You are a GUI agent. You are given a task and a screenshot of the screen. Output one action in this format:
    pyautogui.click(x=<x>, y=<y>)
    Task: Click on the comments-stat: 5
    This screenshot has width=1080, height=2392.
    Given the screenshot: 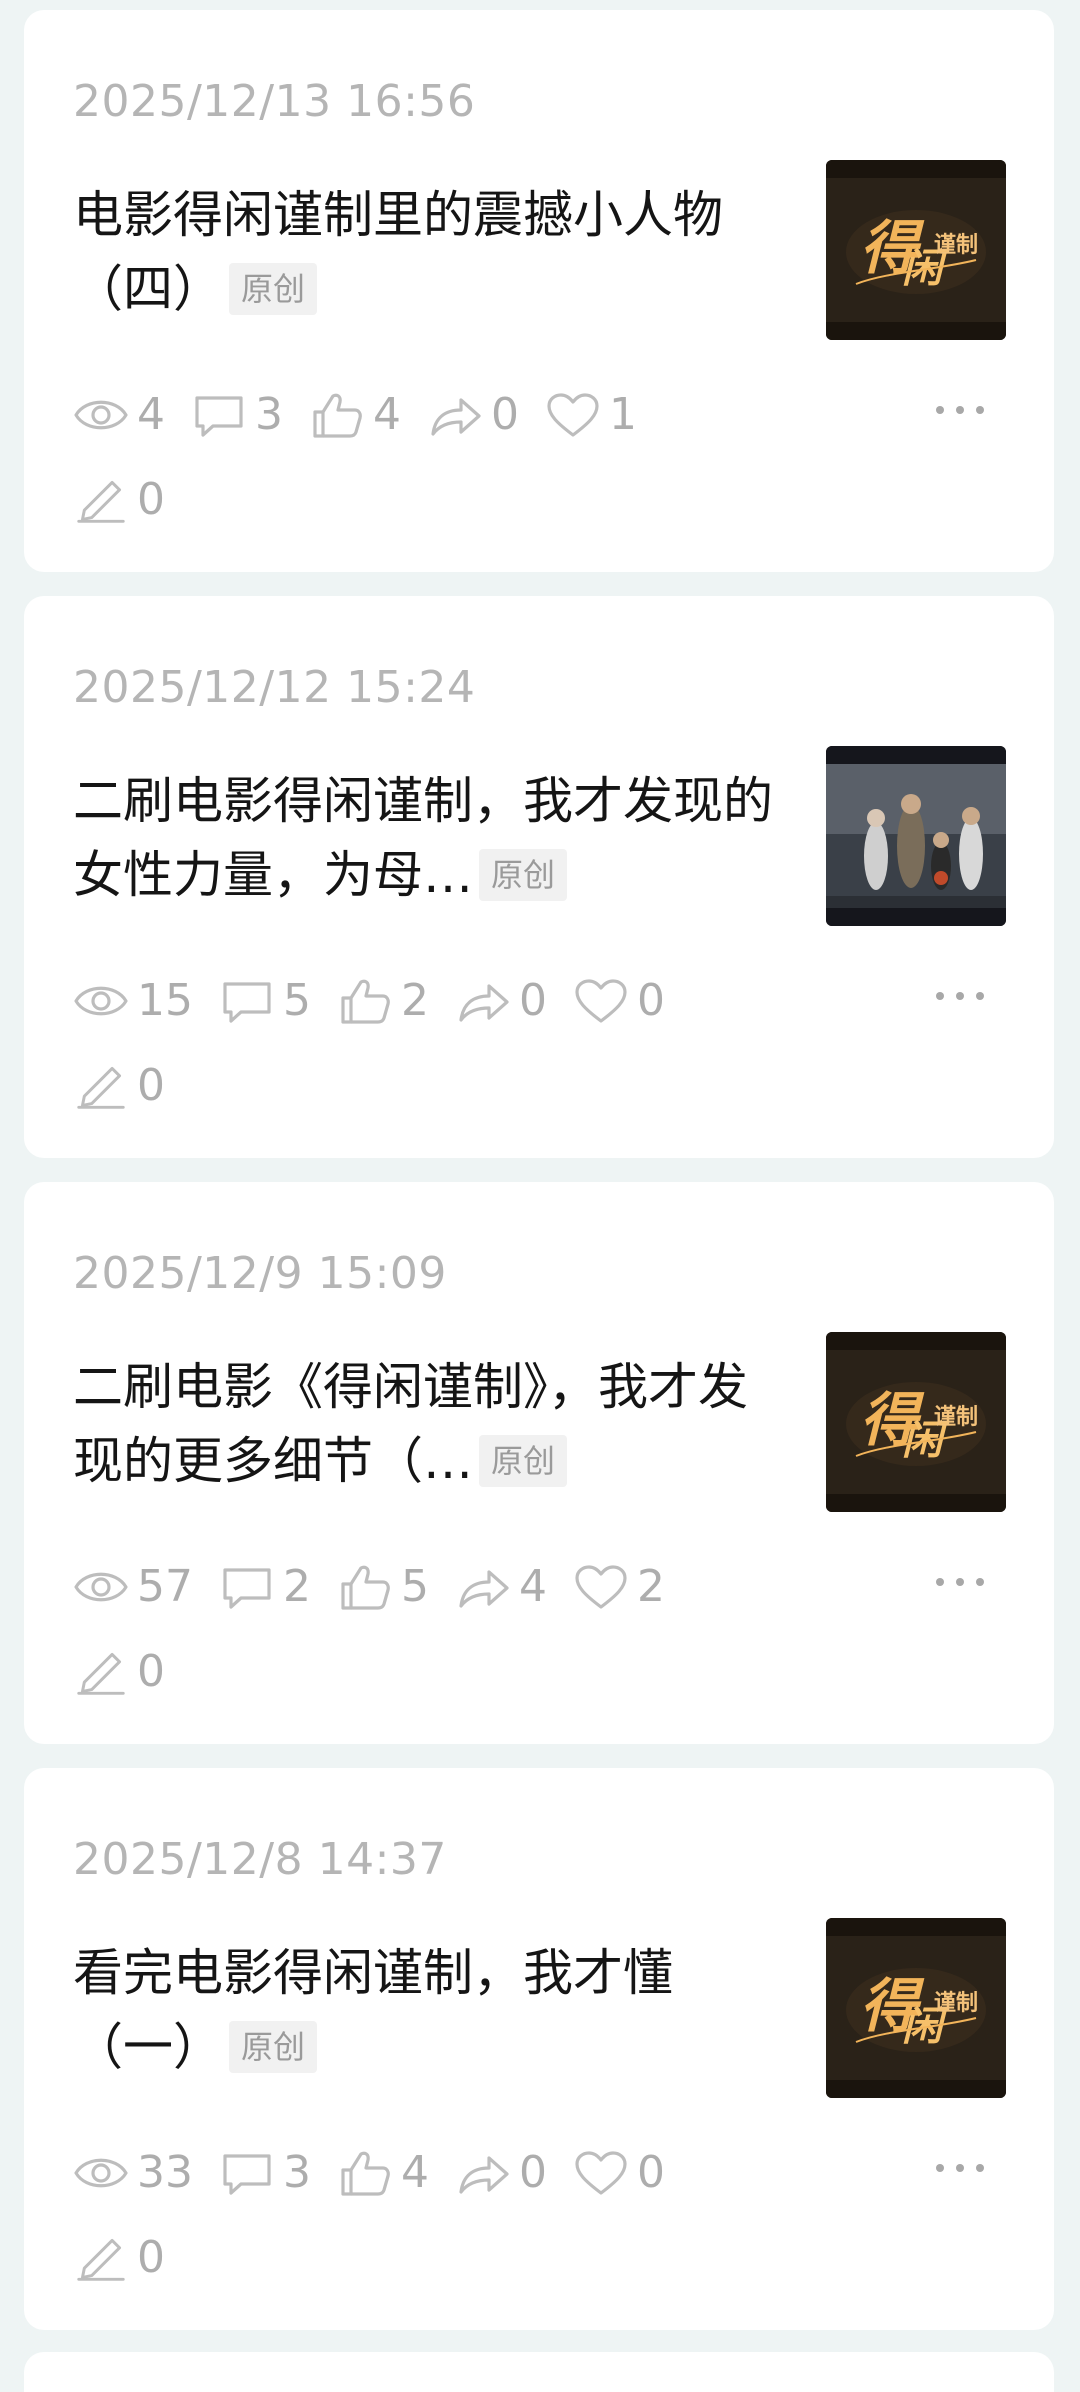 What is the action you would take?
    pyautogui.click(x=265, y=1001)
    